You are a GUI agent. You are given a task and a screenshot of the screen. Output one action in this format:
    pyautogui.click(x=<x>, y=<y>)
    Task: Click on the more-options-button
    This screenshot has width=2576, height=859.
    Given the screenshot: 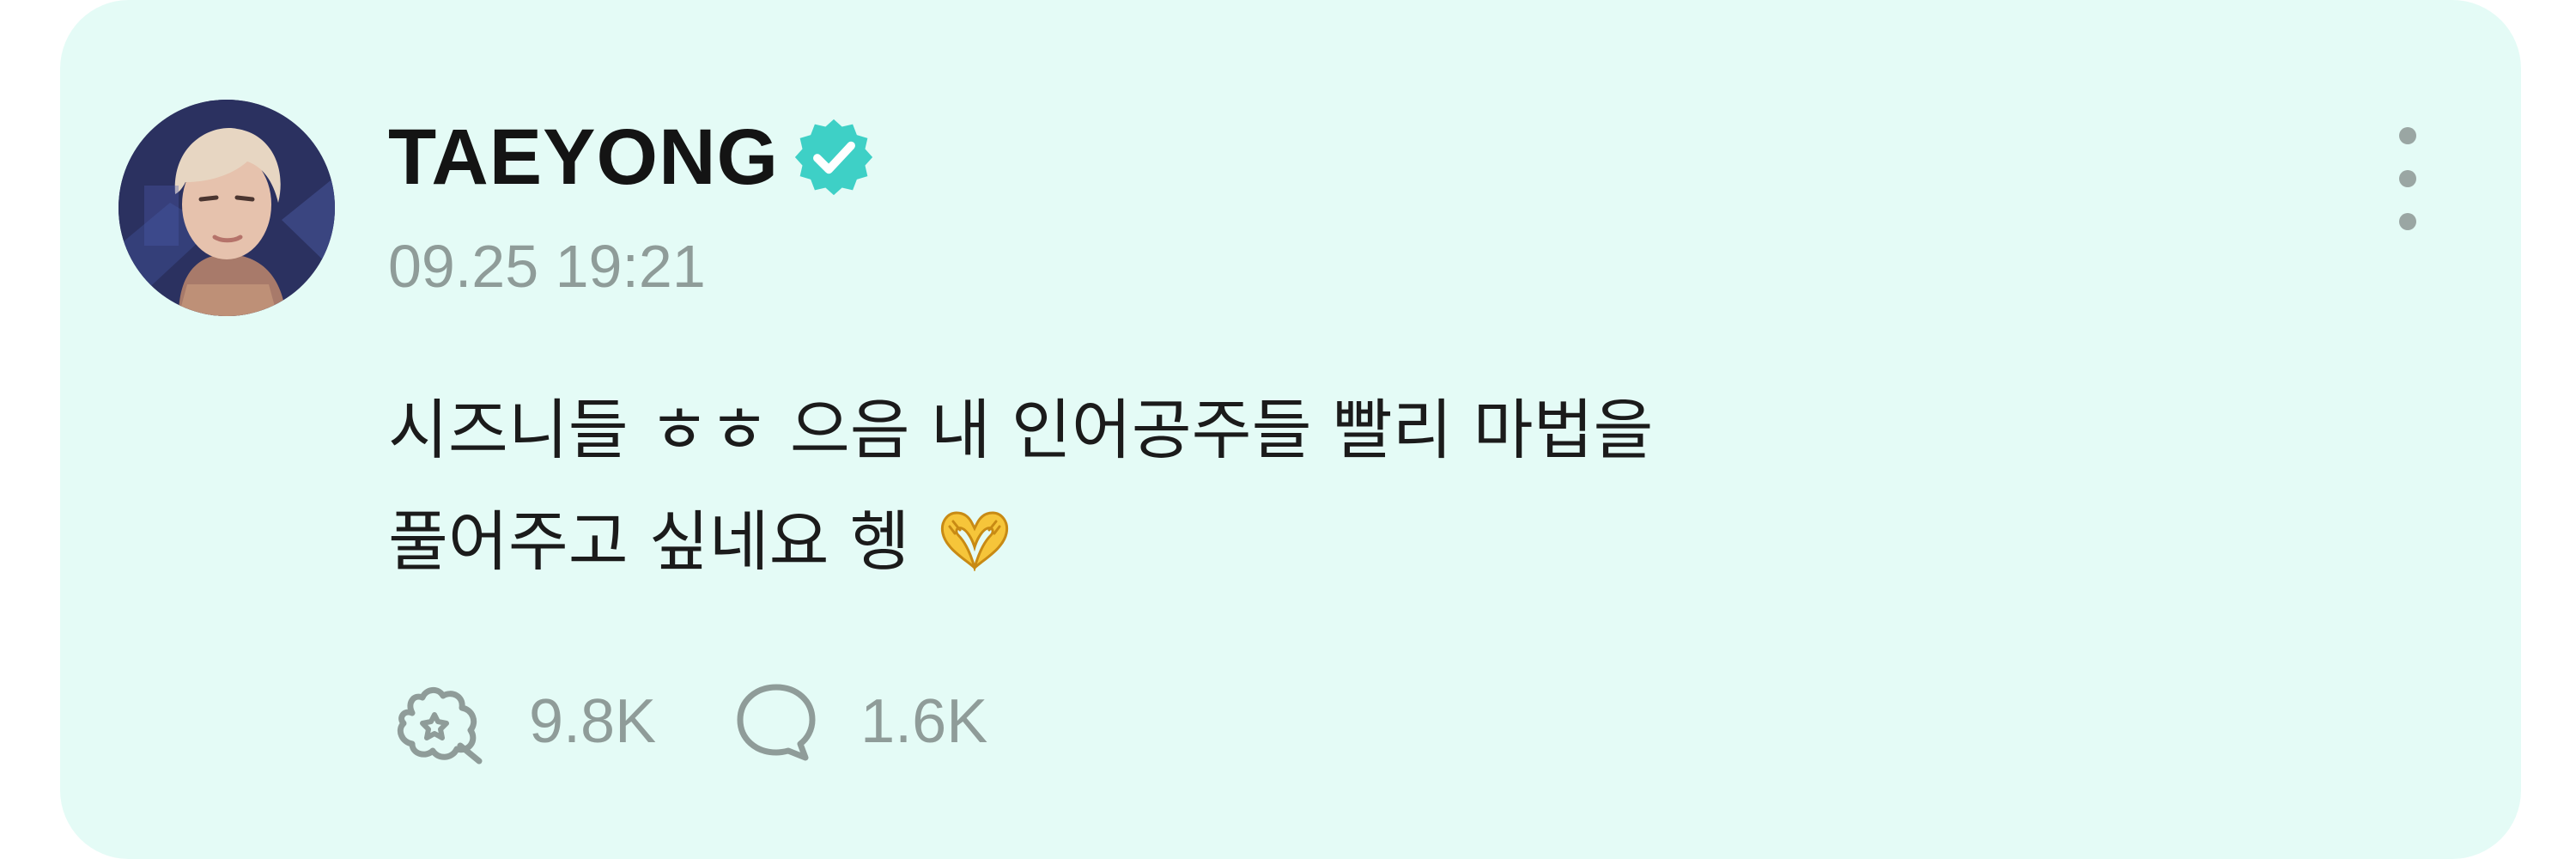 What is the action you would take?
    pyautogui.click(x=2408, y=179)
    